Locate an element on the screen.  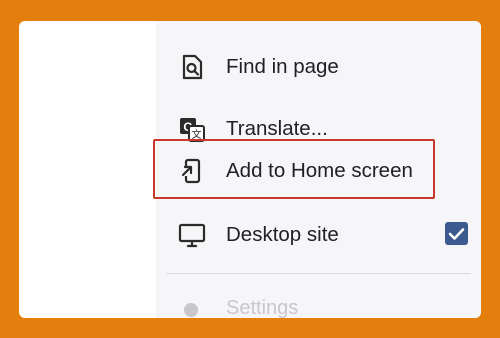
settings-icon is located at coordinates (191, 310).